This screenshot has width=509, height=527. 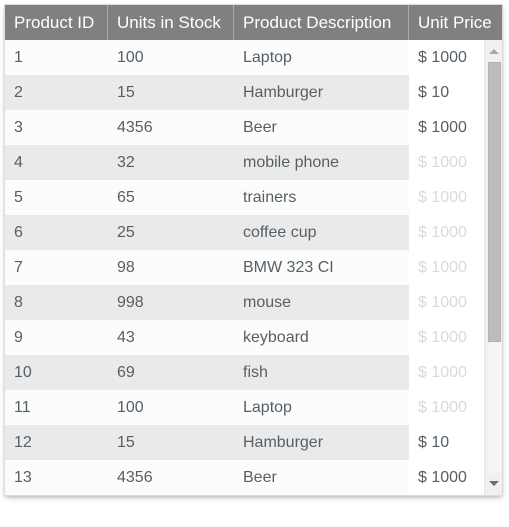 What do you see at coordinates (321, 22) in the screenshot?
I see `column-header-product-description: Product Description` at bounding box center [321, 22].